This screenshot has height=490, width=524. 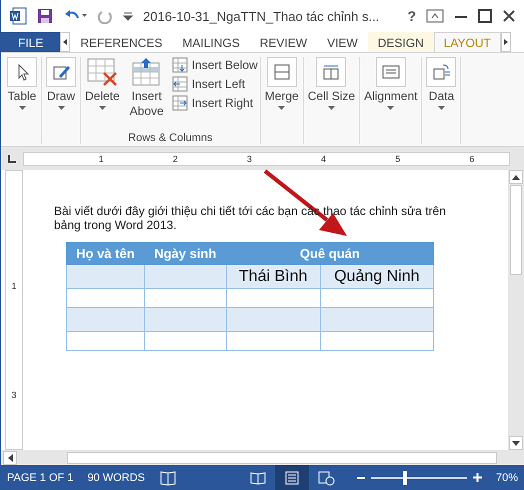 What do you see at coordinates (105, 253) in the screenshot?
I see `table-header-cell: Họ và tên` at bounding box center [105, 253].